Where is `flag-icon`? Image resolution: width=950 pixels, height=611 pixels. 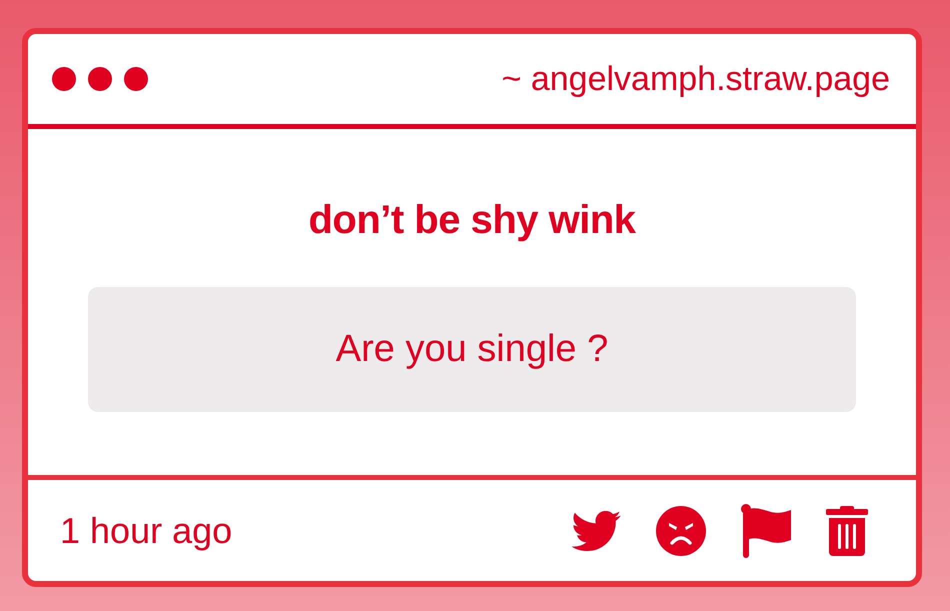 flag-icon is located at coordinates (766, 531).